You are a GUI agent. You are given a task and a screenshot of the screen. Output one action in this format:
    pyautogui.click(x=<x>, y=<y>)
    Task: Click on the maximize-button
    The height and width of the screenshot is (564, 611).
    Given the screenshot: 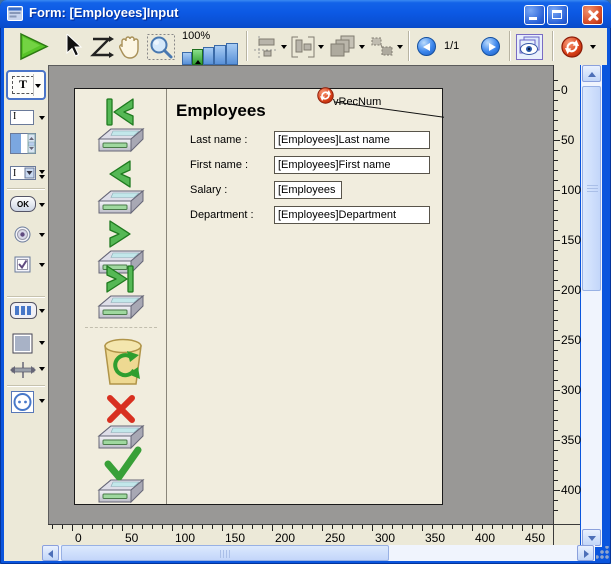 What is the action you would take?
    pyautogui.click(x=557, y=15)
    